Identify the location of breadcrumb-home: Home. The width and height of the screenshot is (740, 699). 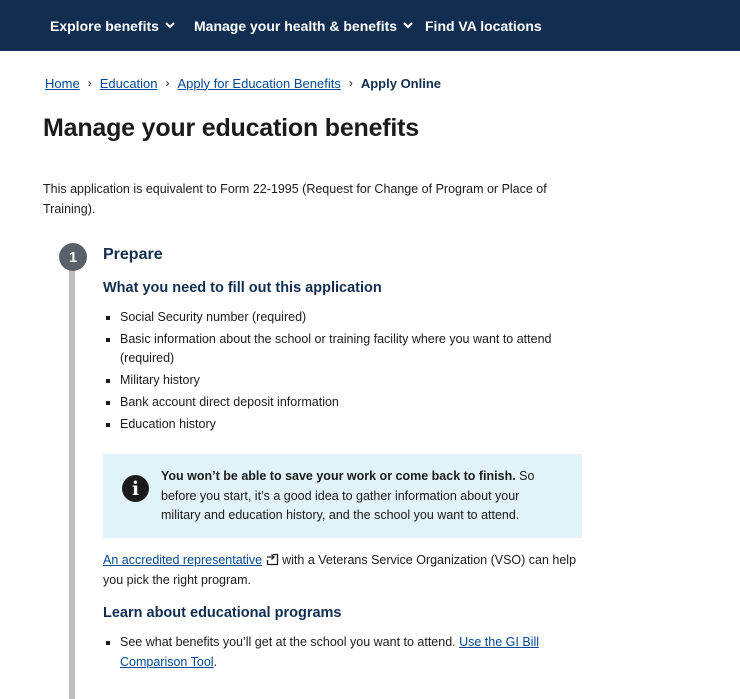
(62, 83).